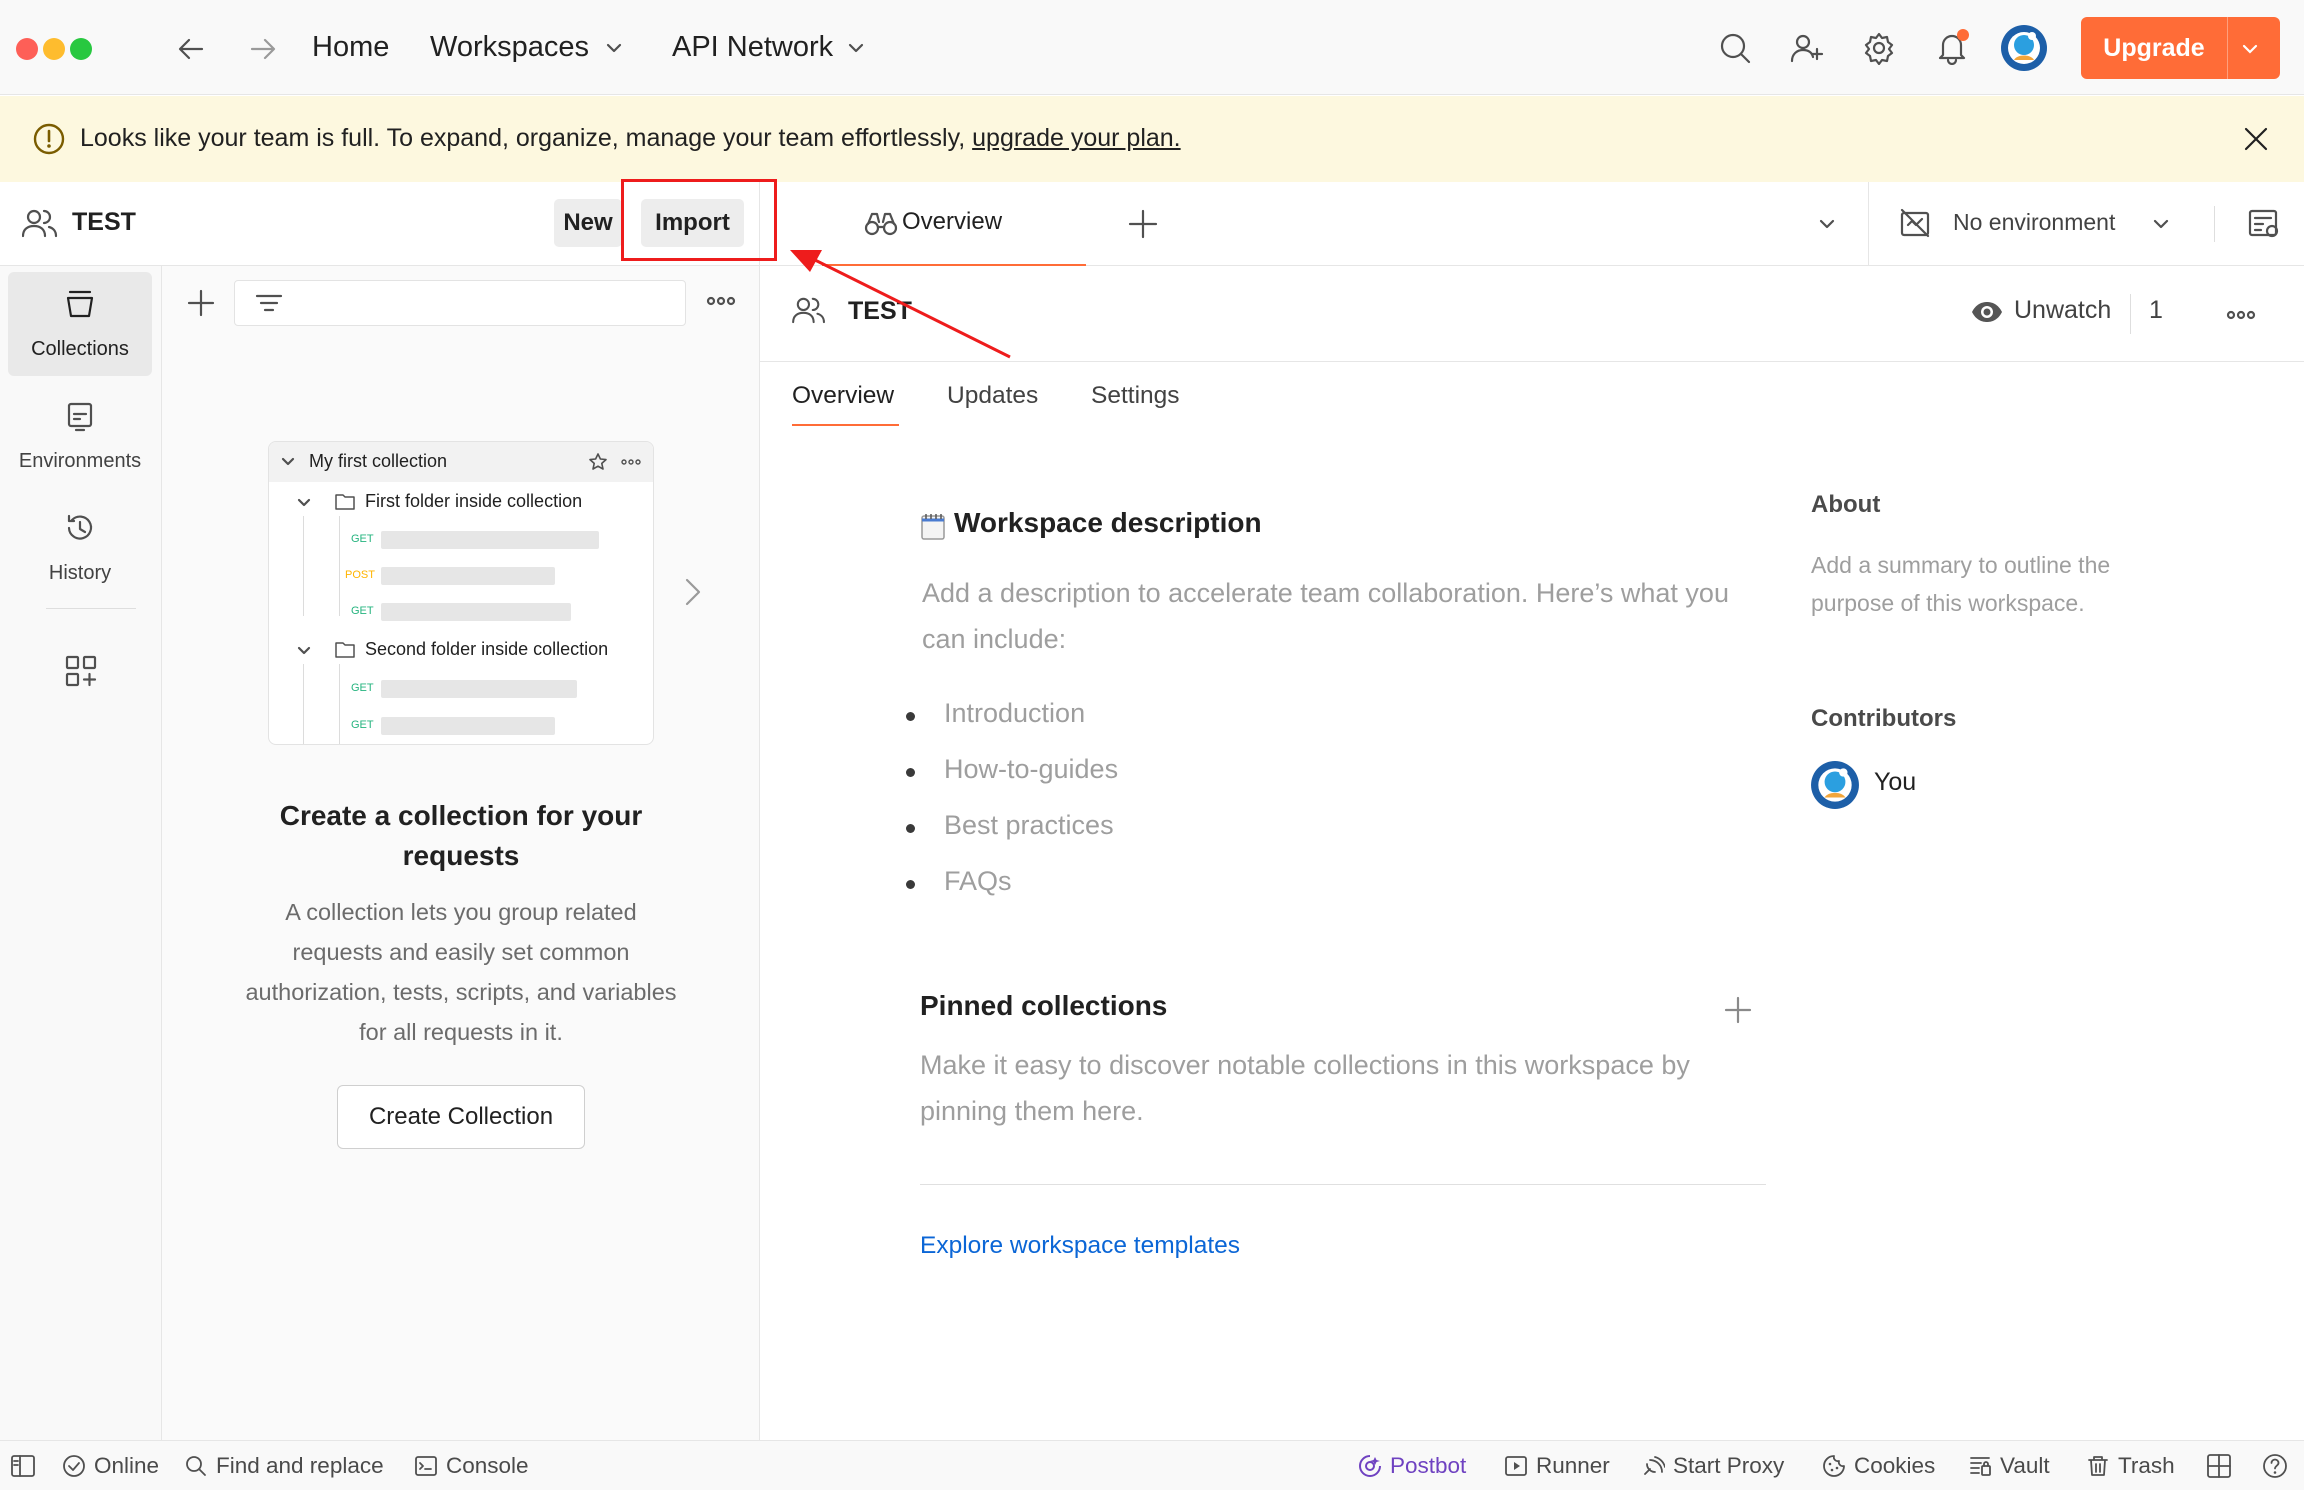 This screenshot has width=2304, height=1490. What do you see at coordinates (1895, 782) in the screenshot?
I see `contributor-name: You` at bounding box center [1895, 782].